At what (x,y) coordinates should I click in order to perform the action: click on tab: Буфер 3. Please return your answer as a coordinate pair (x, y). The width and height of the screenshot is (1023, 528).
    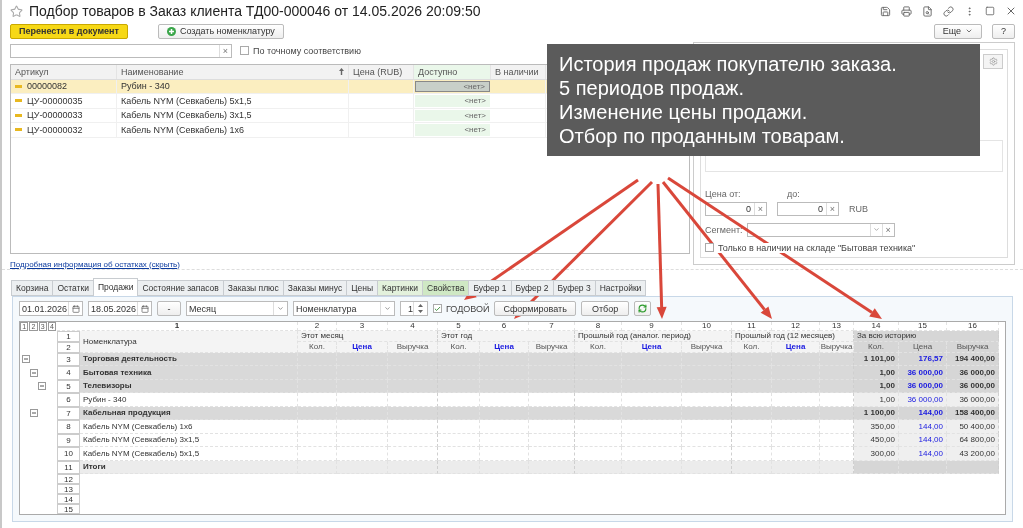
    Looking at the image, I should click on (574, 287).